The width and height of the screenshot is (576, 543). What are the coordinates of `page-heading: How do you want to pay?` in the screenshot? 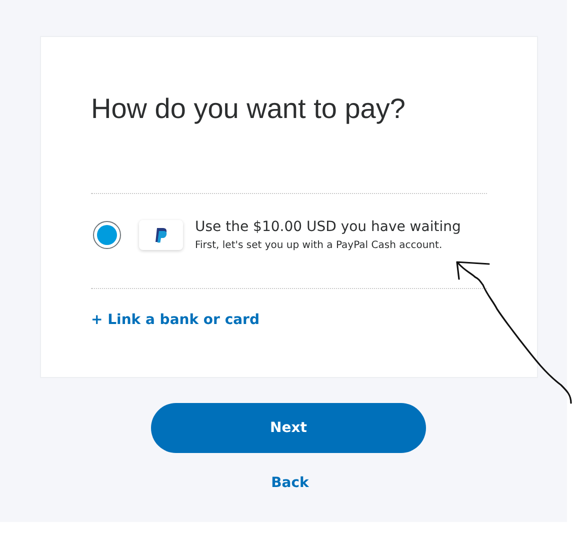 It's located at (248, 109).